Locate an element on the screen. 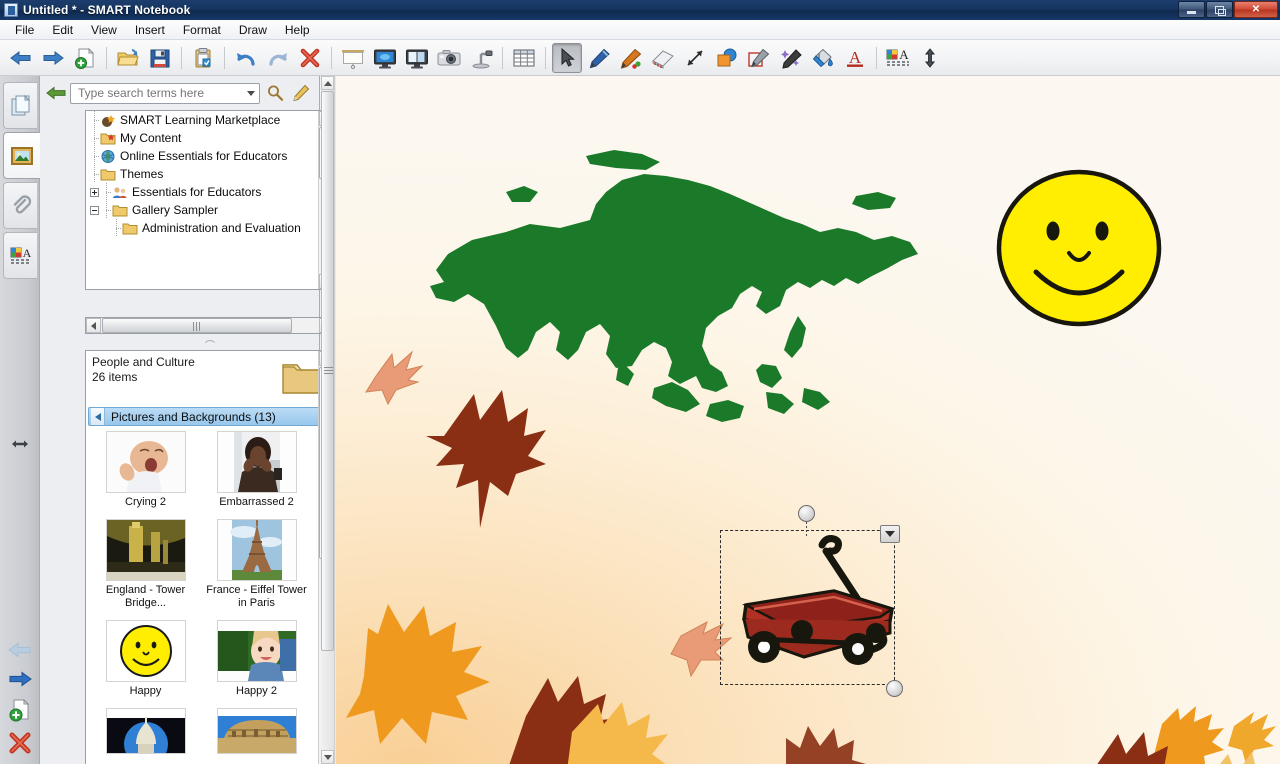 This screenshot has width=1280, height=764. gallery-item: Happy is located at coordinates (145, 659).